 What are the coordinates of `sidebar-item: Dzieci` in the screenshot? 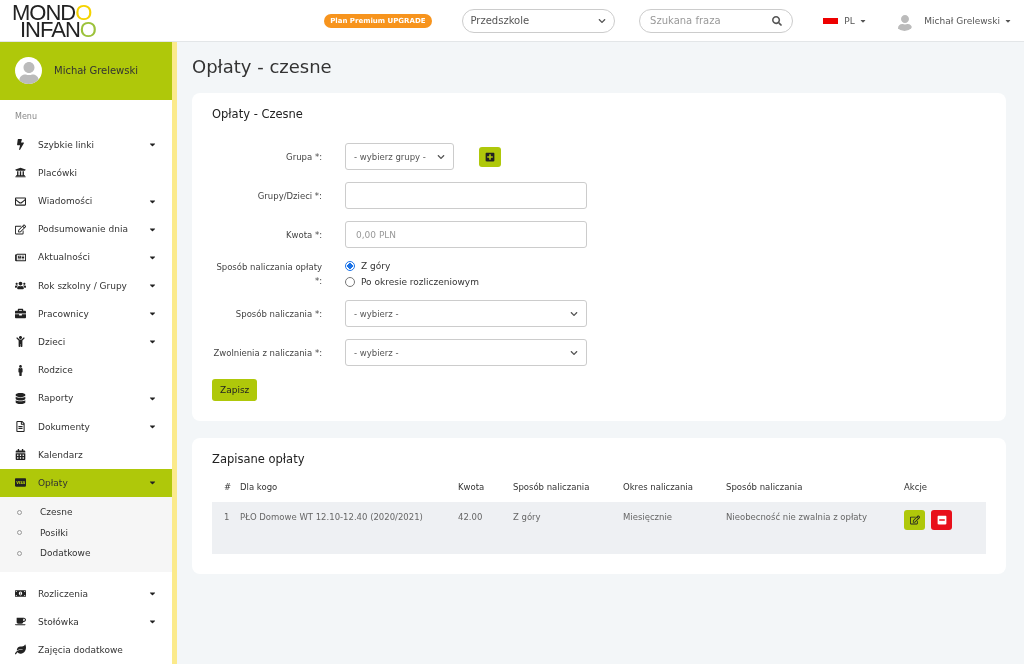 It's located at (86, 342).